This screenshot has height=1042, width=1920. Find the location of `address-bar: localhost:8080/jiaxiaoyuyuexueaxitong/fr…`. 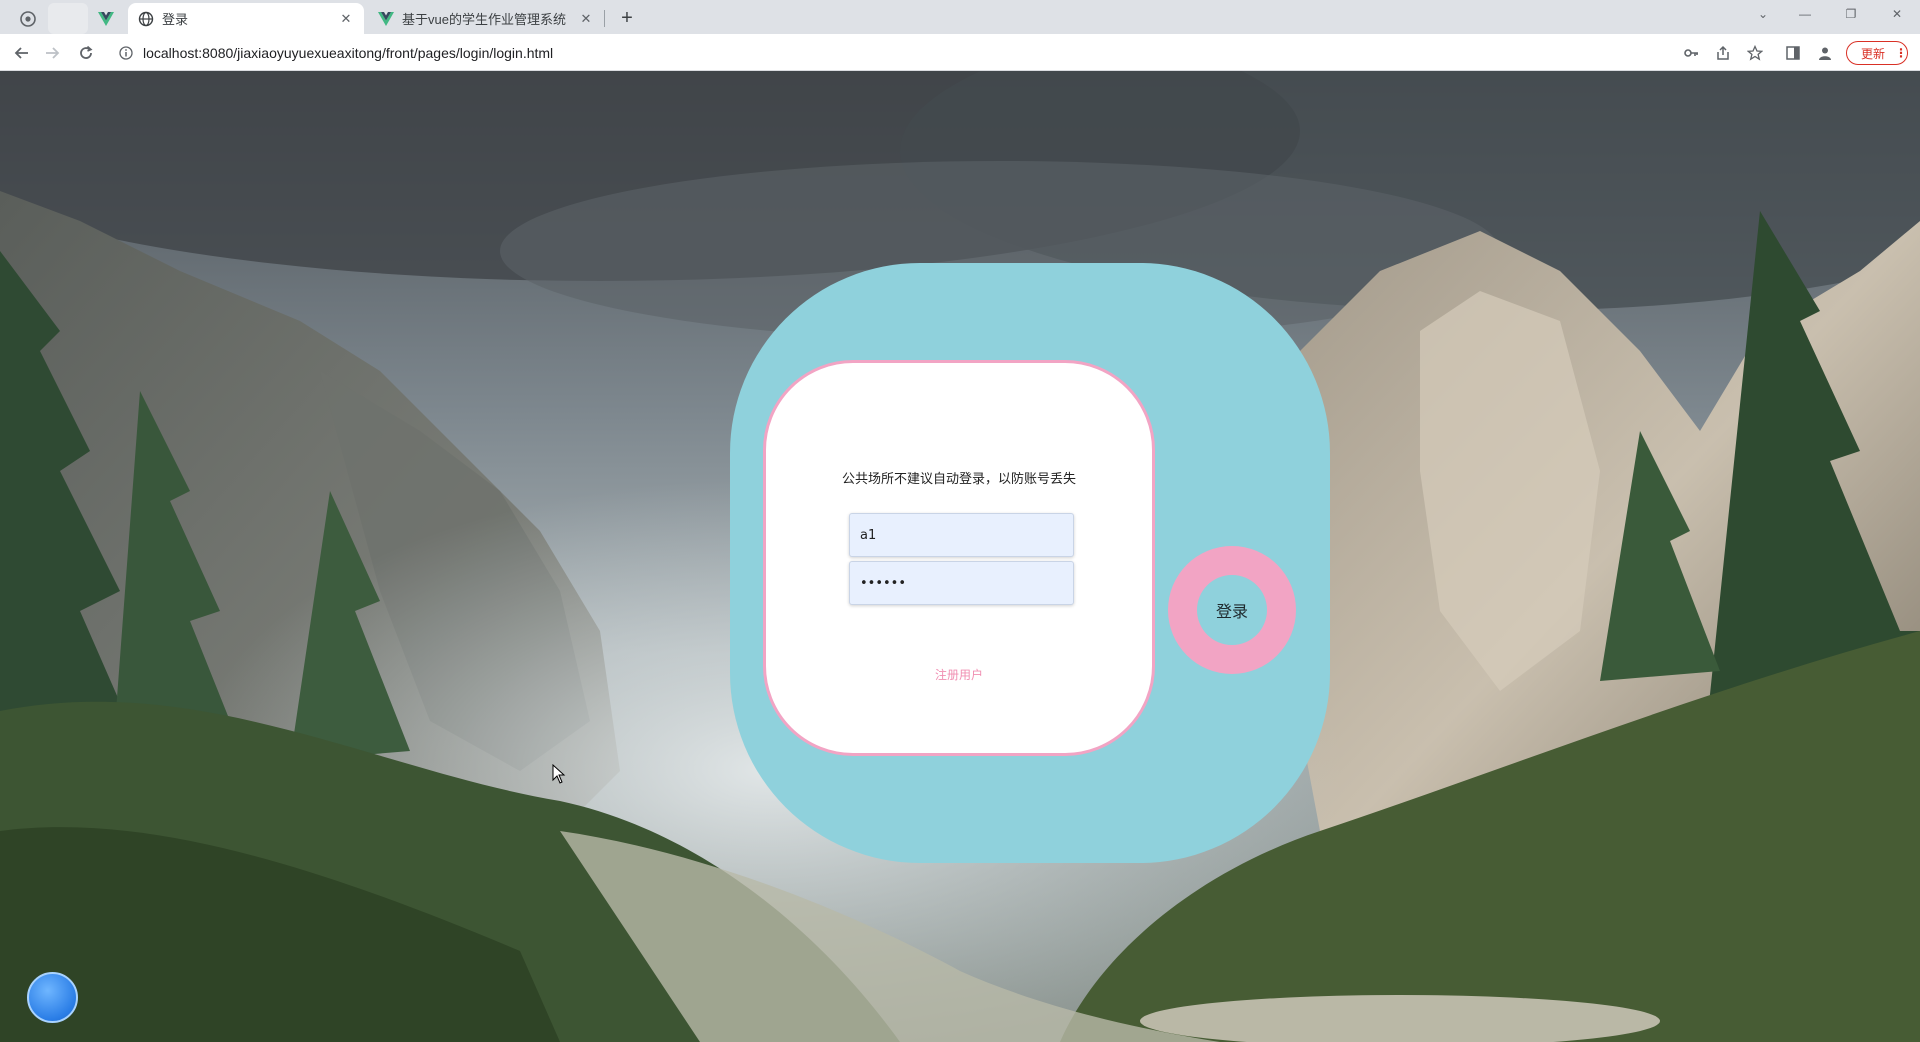

address-bar: localhost:8080/jiaxiaoyuyuexueaxitong/fr… is located at coordinates (898, 52).